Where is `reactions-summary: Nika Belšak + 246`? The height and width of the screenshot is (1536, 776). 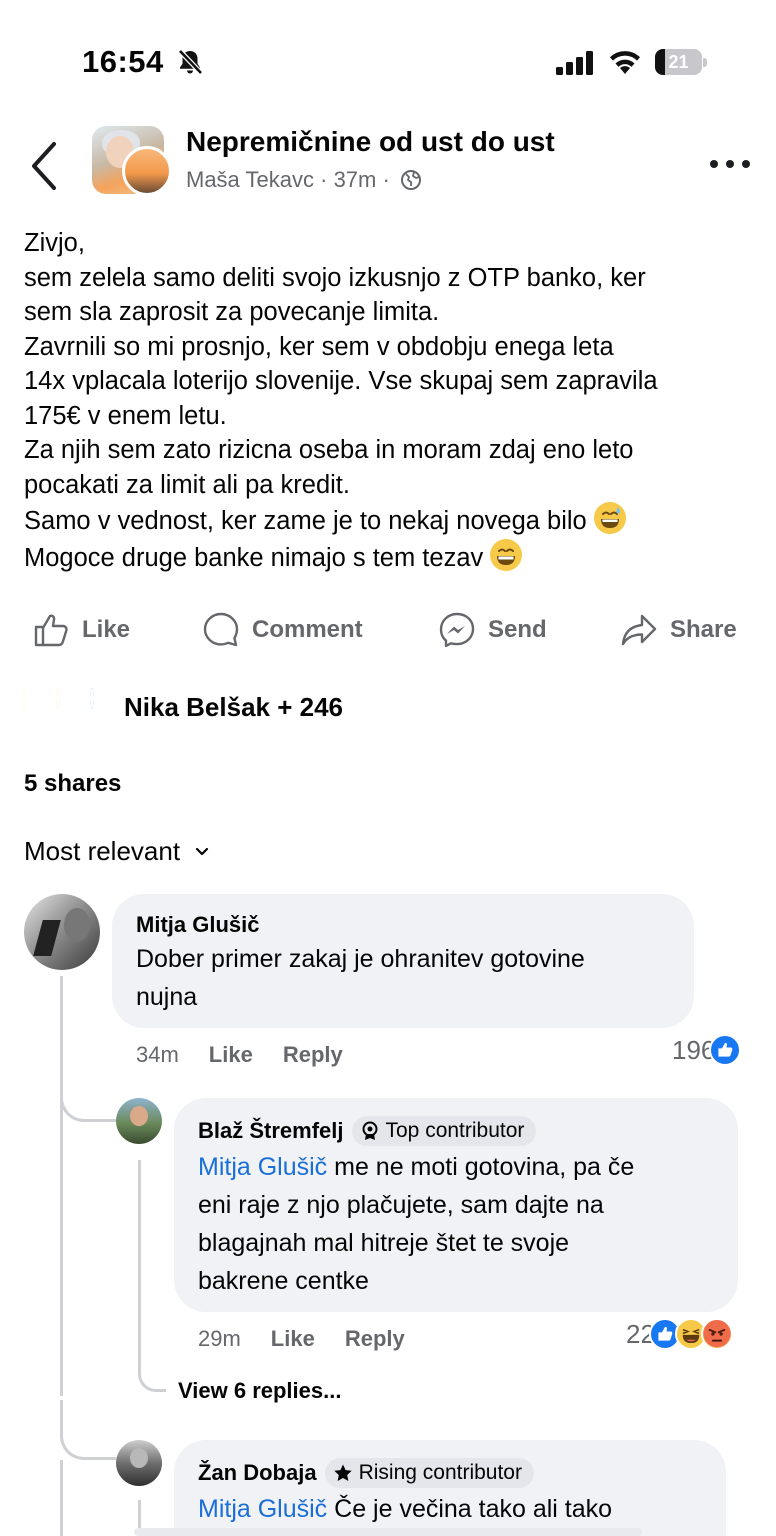
reactions-summary: Nika Belšak + 246 is located at coordinates (182, 706).